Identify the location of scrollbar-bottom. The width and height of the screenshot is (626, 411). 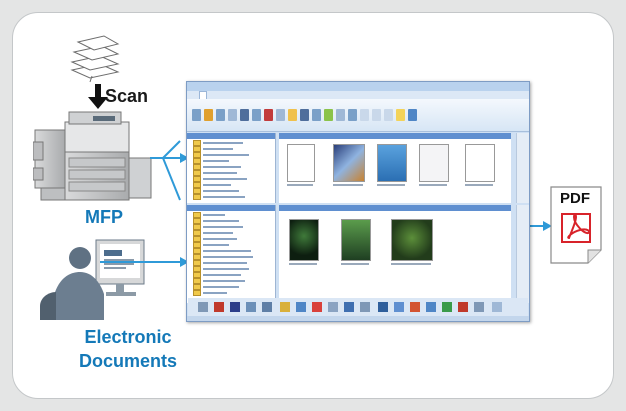
(522, 254).